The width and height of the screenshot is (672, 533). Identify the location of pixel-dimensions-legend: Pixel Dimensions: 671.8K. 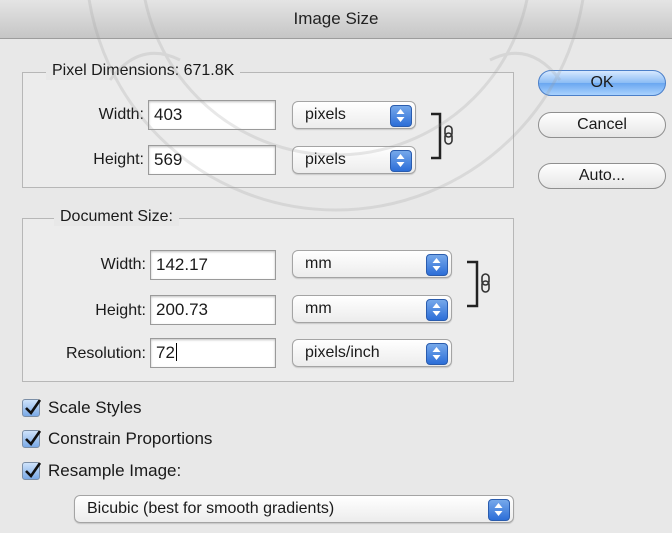
(143, 71).